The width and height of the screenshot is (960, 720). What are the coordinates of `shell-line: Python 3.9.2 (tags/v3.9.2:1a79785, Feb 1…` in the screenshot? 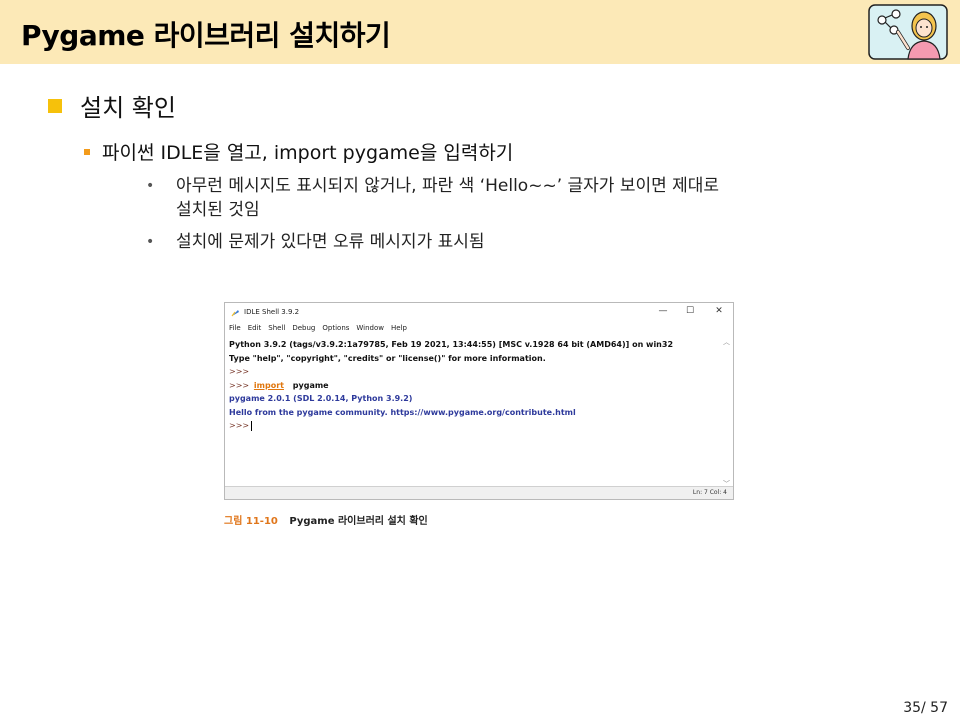 It's located at (451, 344).